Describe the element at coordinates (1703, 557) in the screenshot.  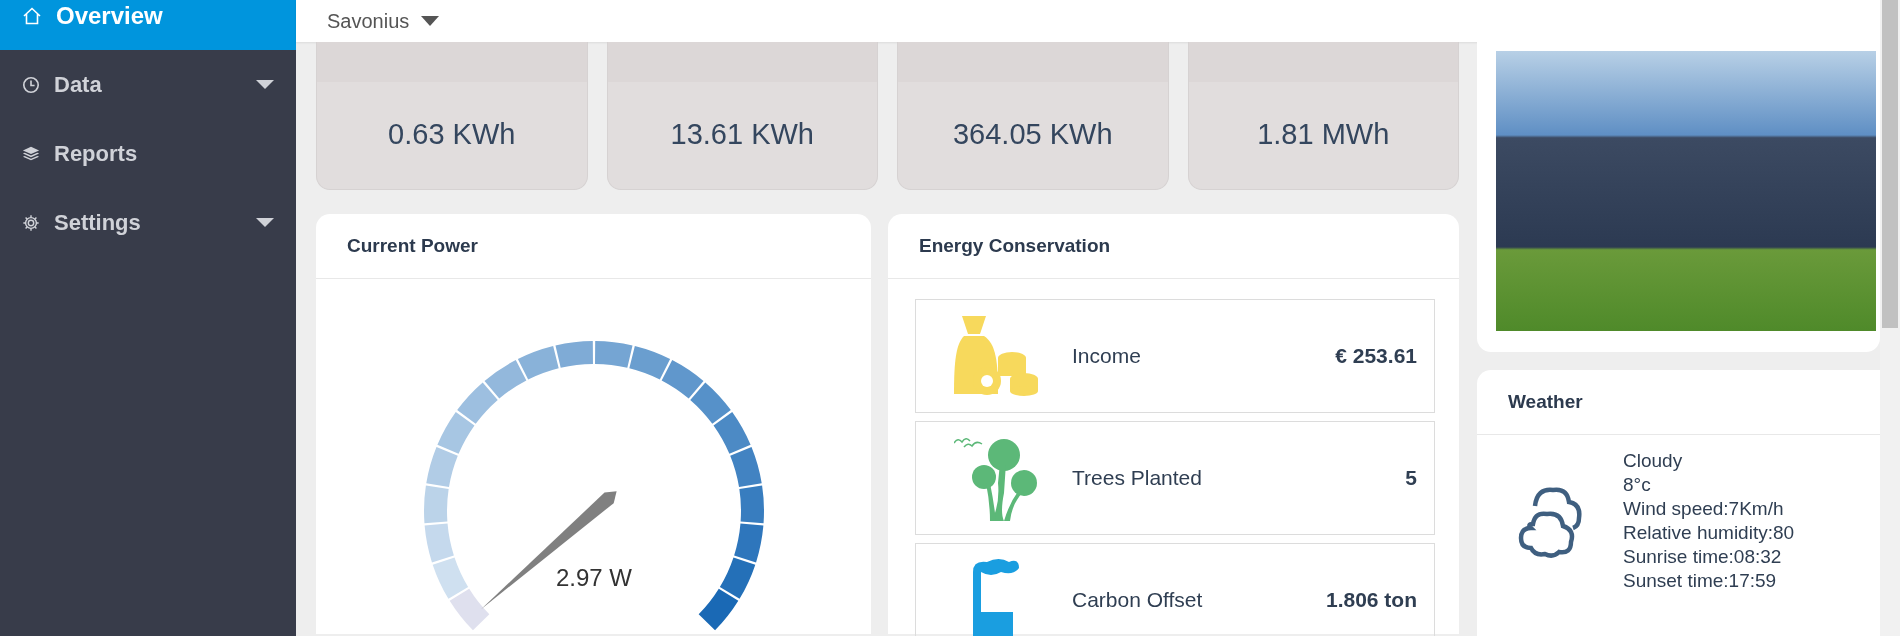
I see `weather-detail: Sunrise time:08:32` at that location.